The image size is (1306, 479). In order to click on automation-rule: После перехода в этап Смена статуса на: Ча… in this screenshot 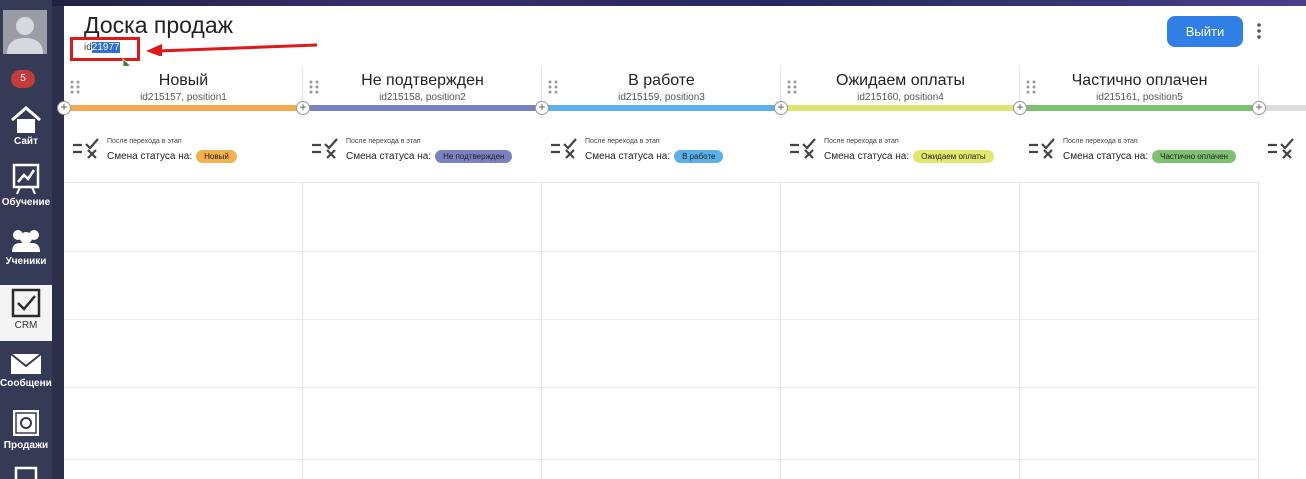, I will do `click(1139, 150)`.